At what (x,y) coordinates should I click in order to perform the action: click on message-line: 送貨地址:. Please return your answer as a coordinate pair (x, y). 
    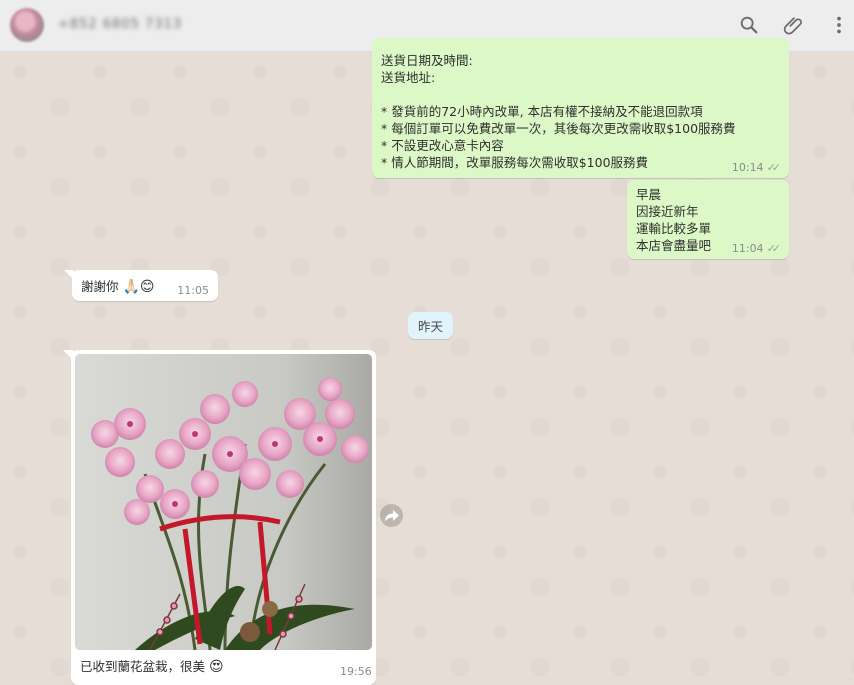
    Looking at the image, I should click on (408, 77).